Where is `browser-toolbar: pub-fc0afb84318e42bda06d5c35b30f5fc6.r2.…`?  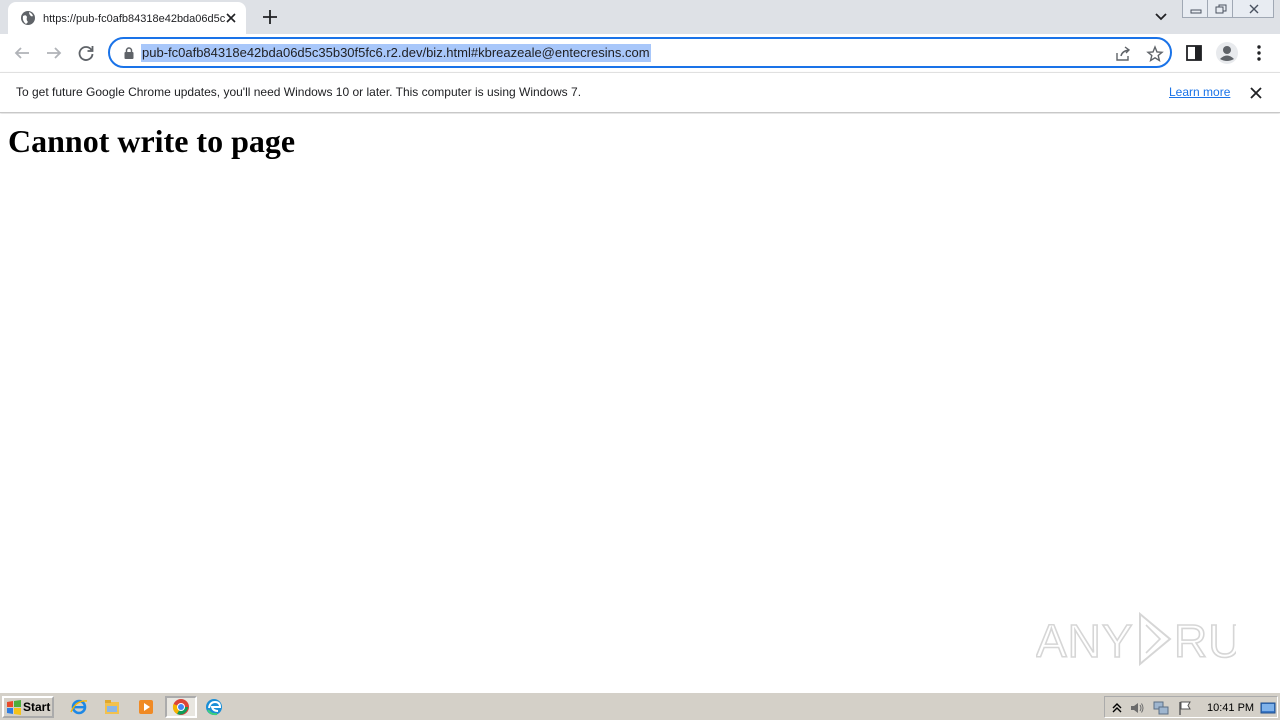 browser-toolbar: pub-fc0afb84318e42bda06d5c35b30f5fc6.r2.… is located at coordinates (640, 53).